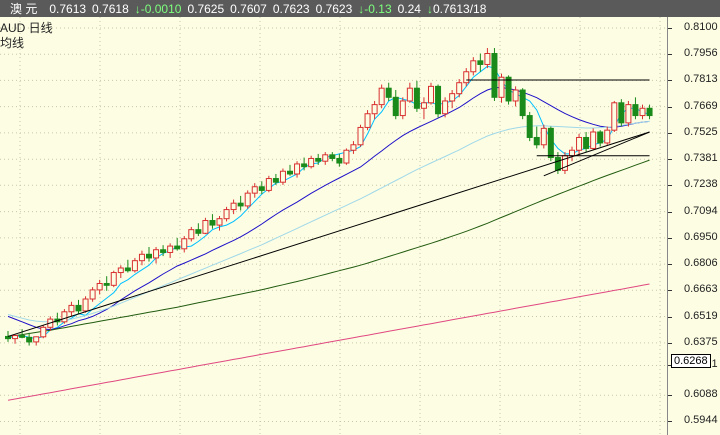 This screenshot has width=720, height=435. Describe the element at coordinates (378, 8) in the screenshot. I see `quote-change-pct: -0.13` at that location.